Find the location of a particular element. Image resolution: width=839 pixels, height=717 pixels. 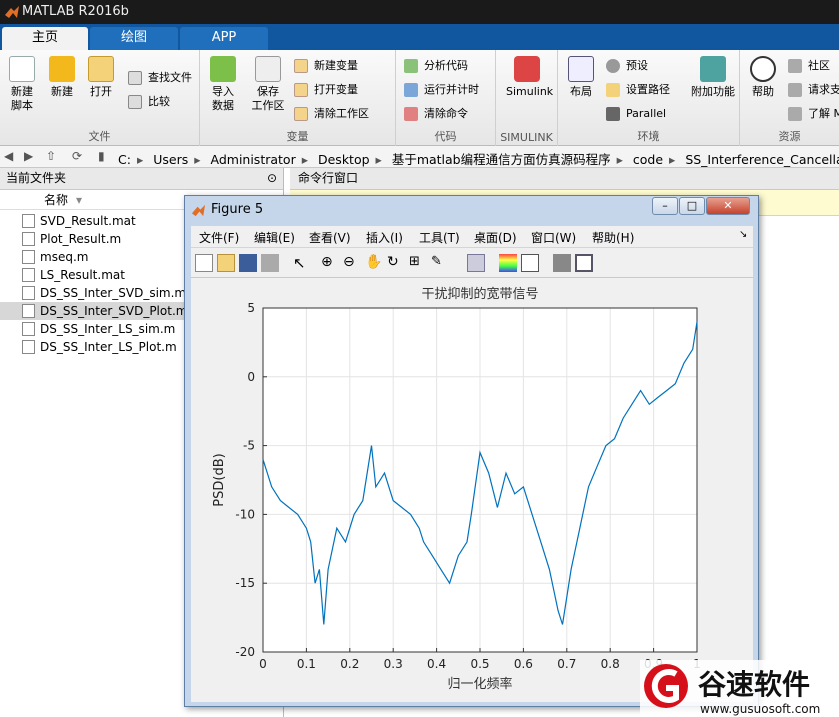

list-item: LS_Result.mat is located at coordinates (73, 275).